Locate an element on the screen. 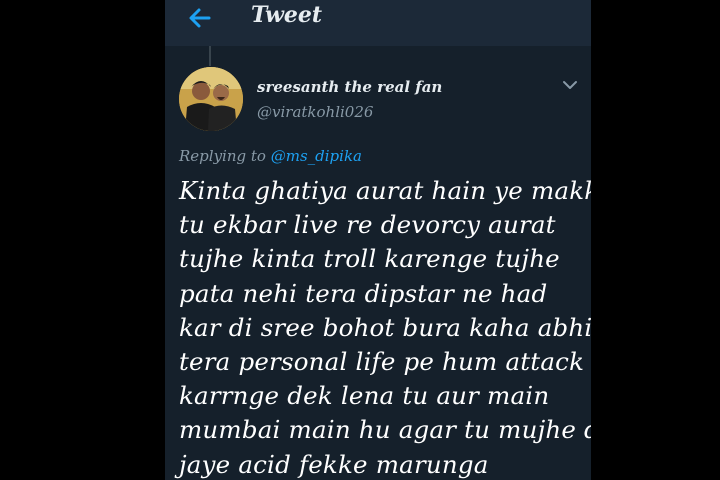 This screenshot has height=480, width=720. tweet-text-line: mumbai main hu agar tu mujhe dik is located at coordinates (385, 430).